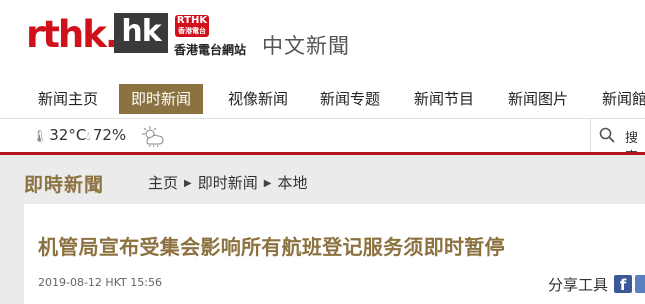 This screenshot has width=645, height=304. I want to click on nav-item-news-topics: 新闻专题, so click(350, 99).